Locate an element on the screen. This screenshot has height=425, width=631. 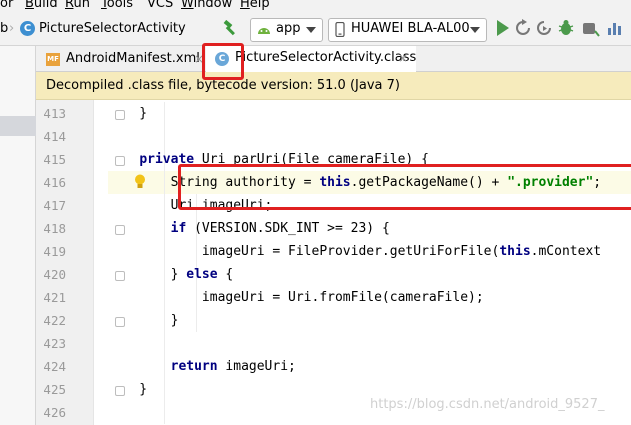
line-number: 426 is located at coordinates (54, 412).